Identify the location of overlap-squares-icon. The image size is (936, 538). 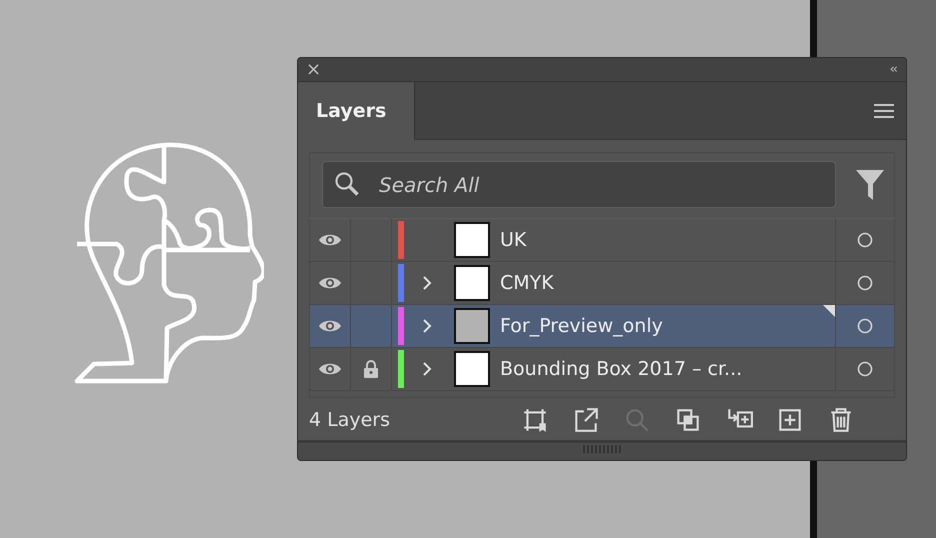
(688, 420).